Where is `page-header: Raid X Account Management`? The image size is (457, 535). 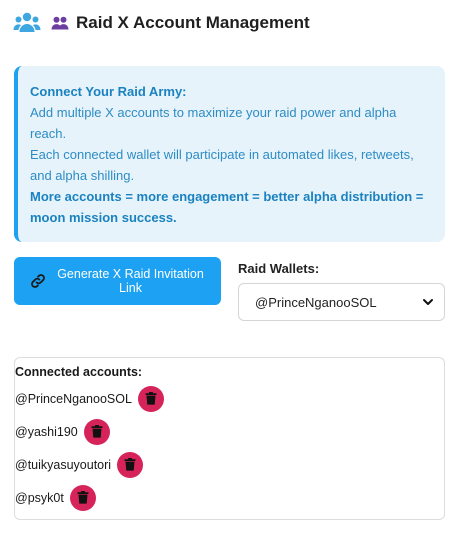
page-header: Raid X Account Management is located at coordinates (161, 23).